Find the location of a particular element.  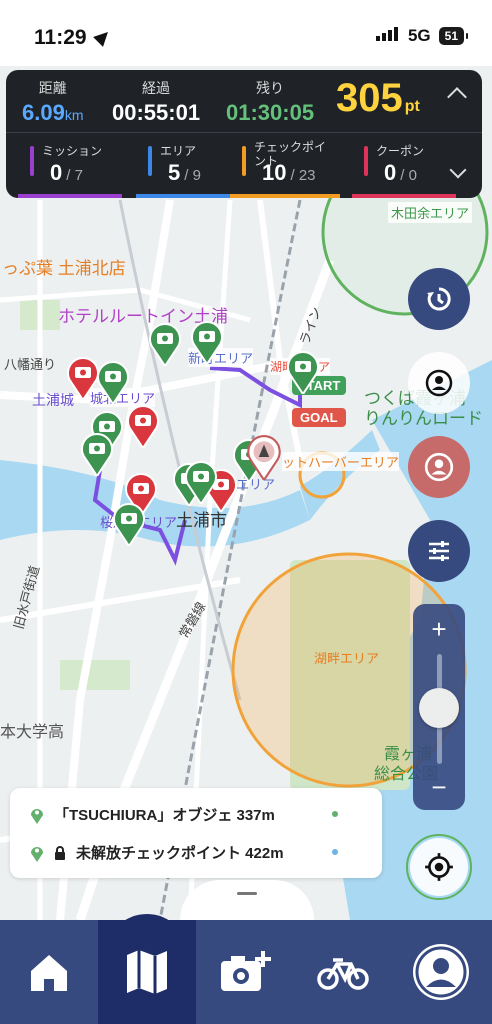

mission-underline is located at coordinates (70, 196).